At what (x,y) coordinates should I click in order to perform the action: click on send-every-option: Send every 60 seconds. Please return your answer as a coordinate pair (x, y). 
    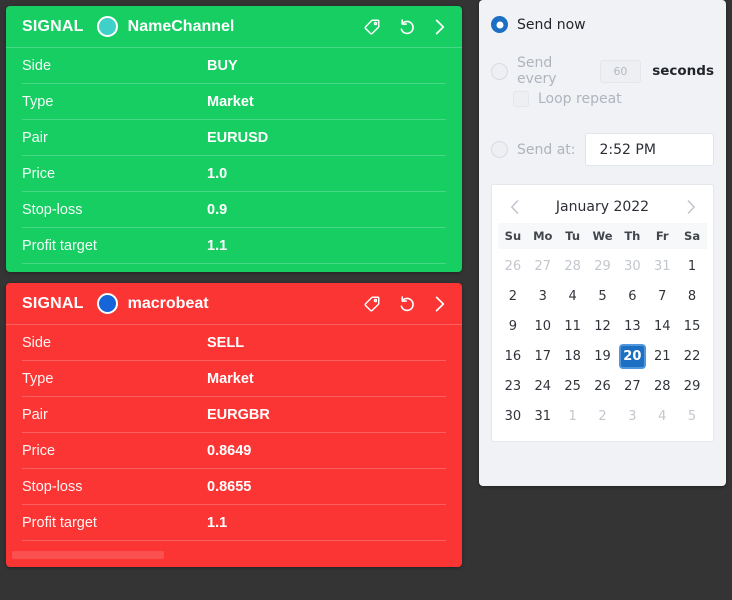
    Looking at the image, I should click on (602, 71).